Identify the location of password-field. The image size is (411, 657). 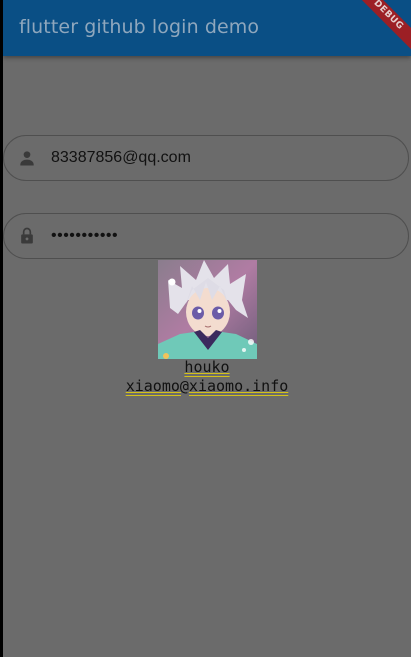
(206, 236).